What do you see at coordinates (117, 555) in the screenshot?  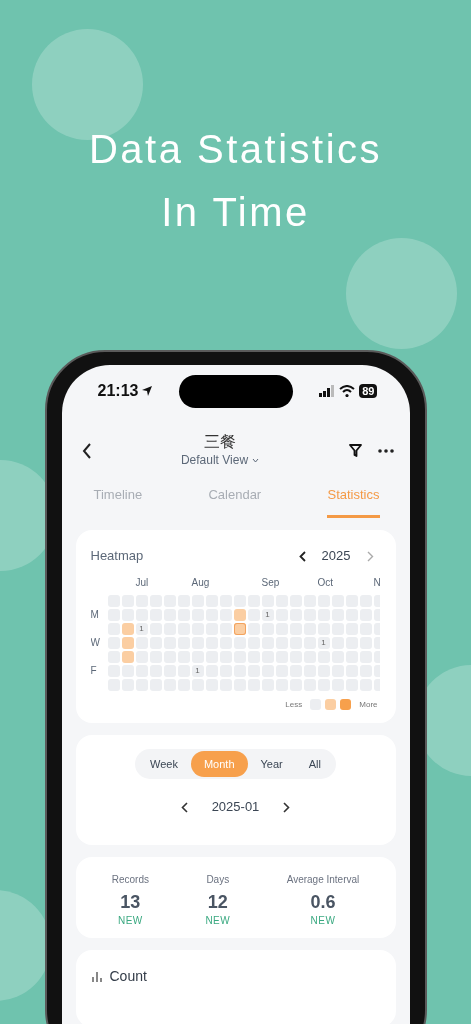 I see `card-title: Heatmap` at bounding box center [117, 555].